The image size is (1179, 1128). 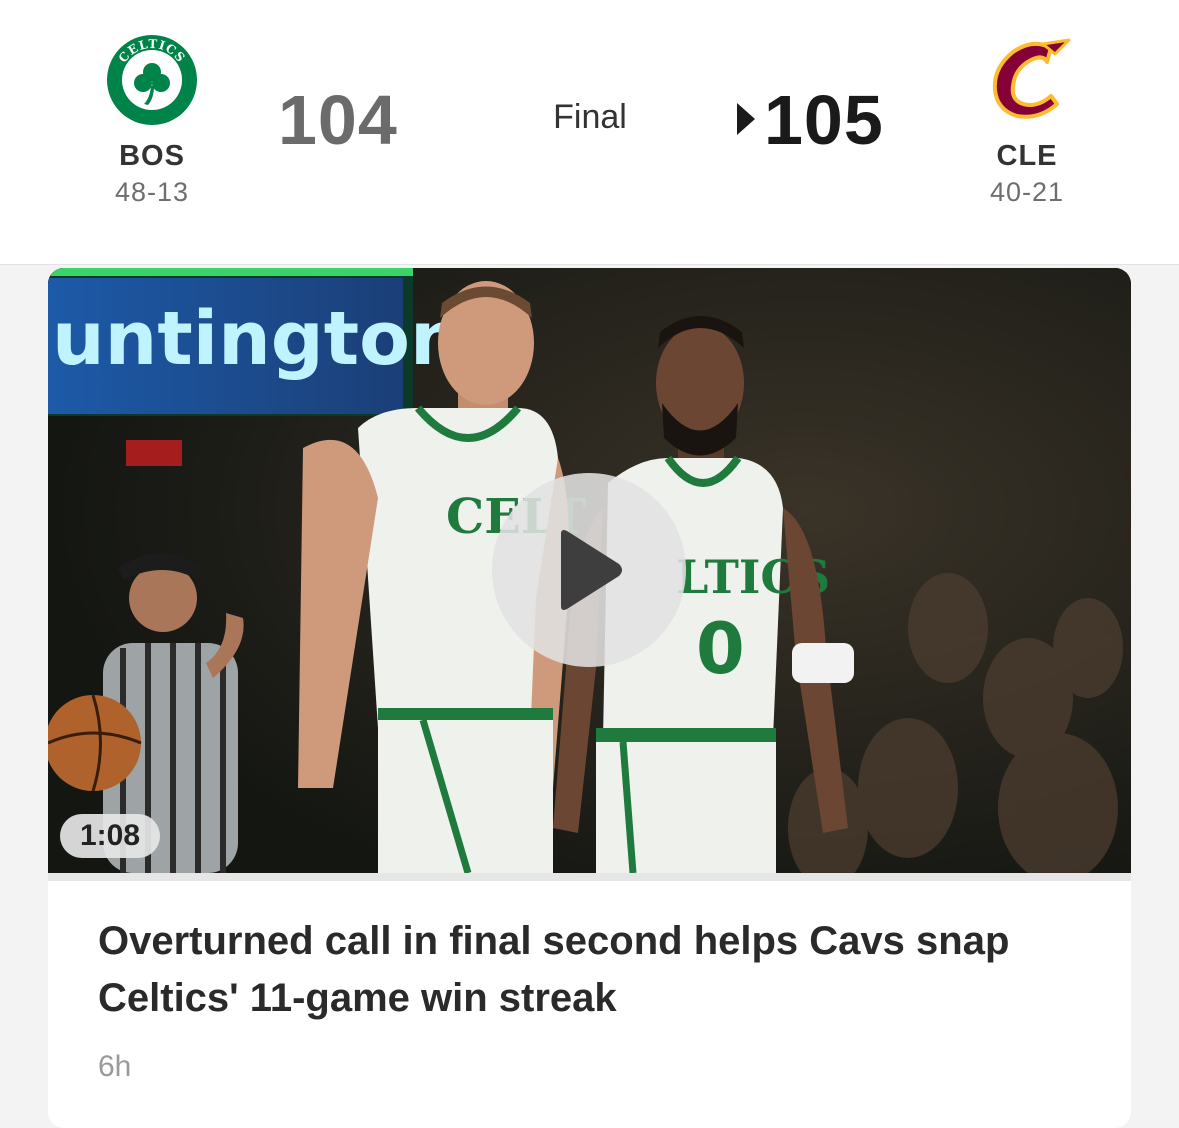 I want to click on away-score: 105, so click(x=824, y=120).